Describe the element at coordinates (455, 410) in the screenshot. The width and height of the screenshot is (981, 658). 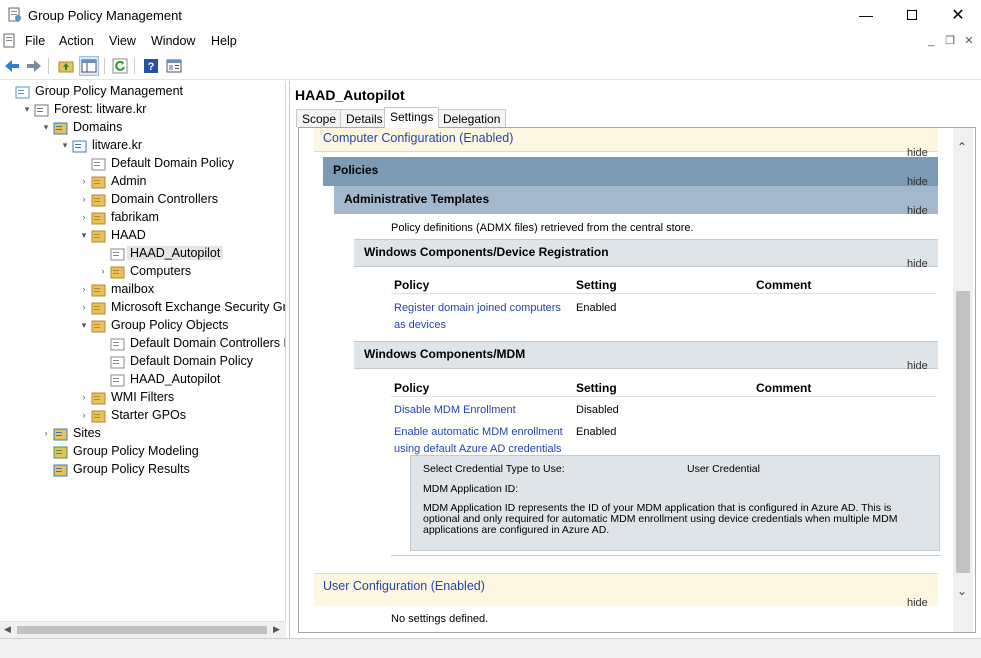
I see `policy-link-disable-mdm-enrollment: Disable MDM Enrollment` at that location.